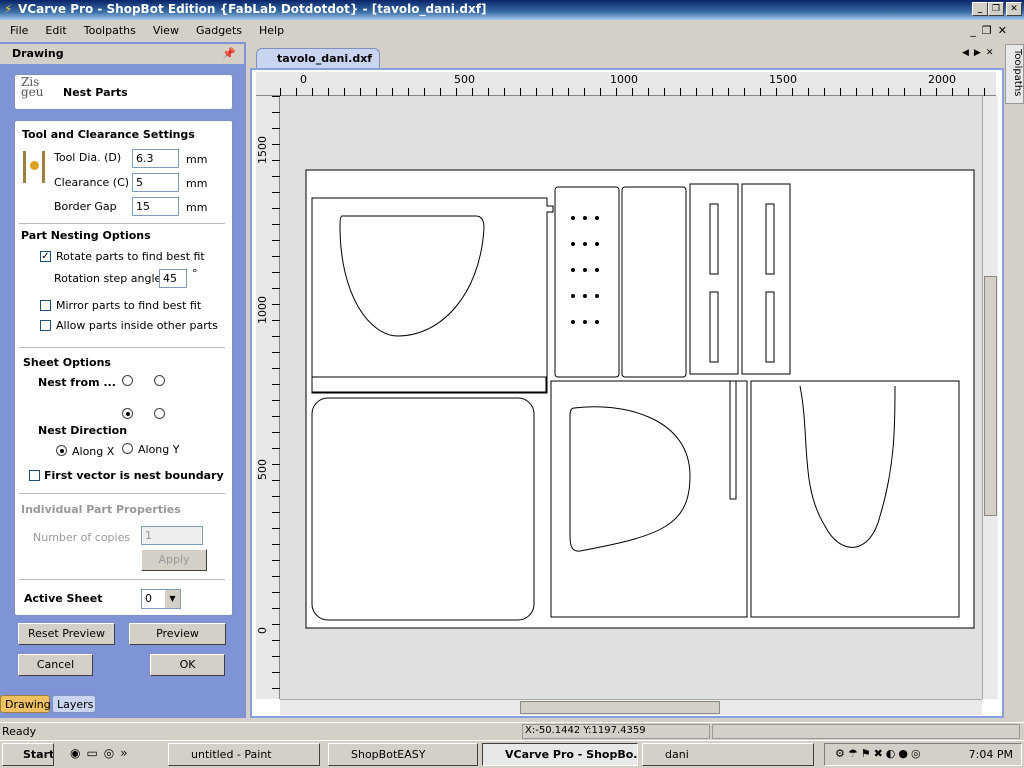  Describe the element at coordinates (980, 9) in the screenshot. I see `minimize-button: _` at that location.